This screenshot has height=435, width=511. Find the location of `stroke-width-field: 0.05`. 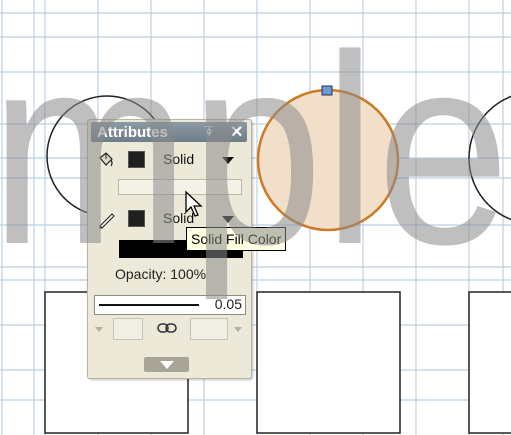

stroke-width-field: 0.05 is located at coordinates (170, 305).